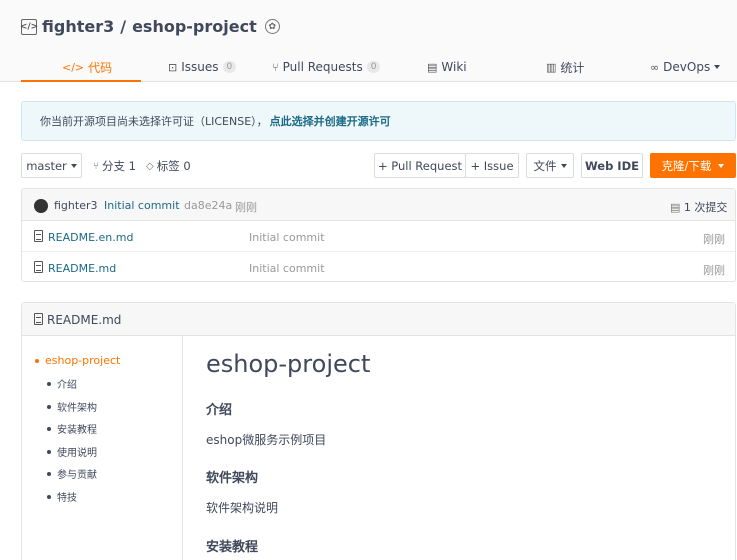 The height and width of the screenshot is (560, 737). I want to click on tab-label: DevOps, so click(687, 67).